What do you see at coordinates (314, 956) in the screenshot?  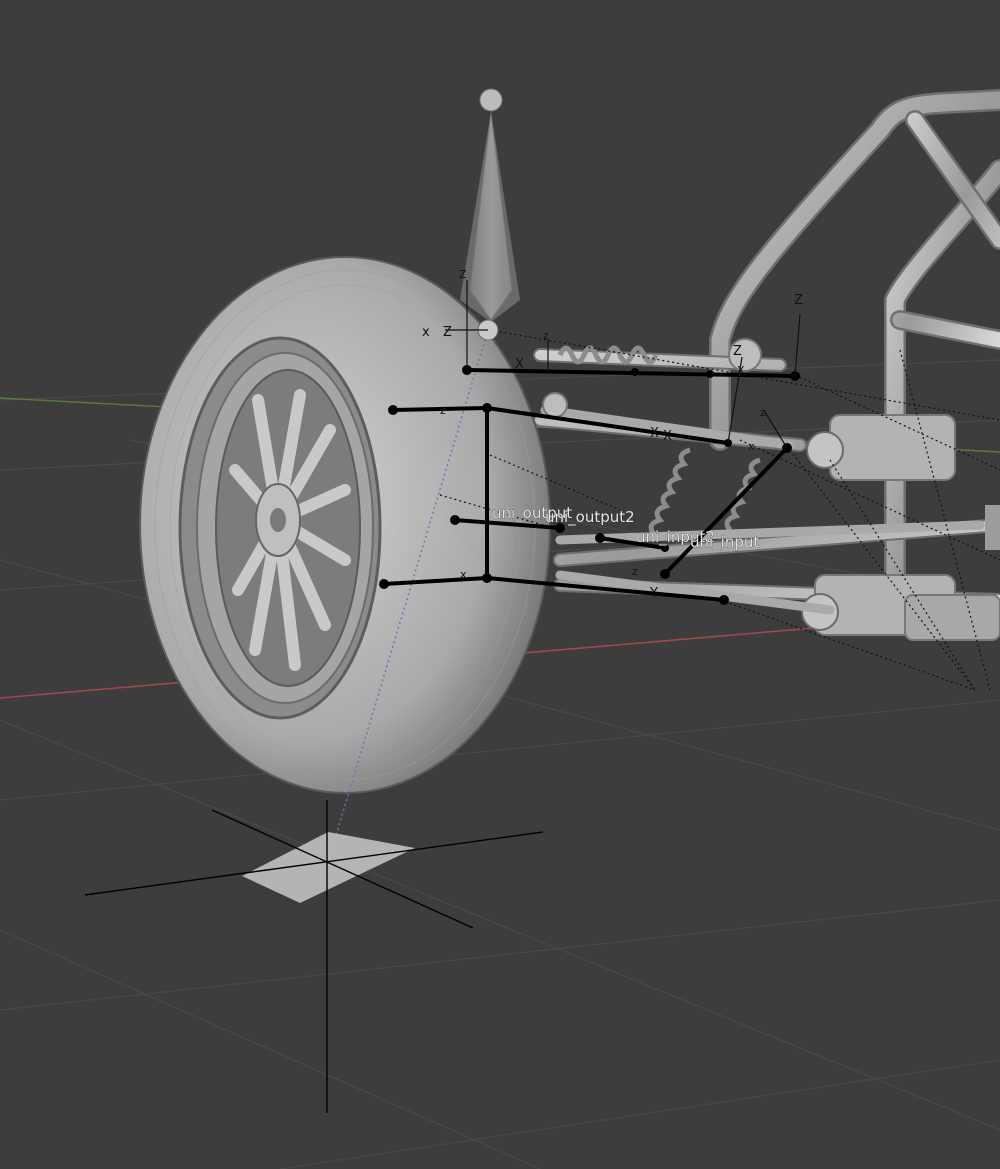 I see `plain-axes-empty-icon` at bounding box center [314, 956].